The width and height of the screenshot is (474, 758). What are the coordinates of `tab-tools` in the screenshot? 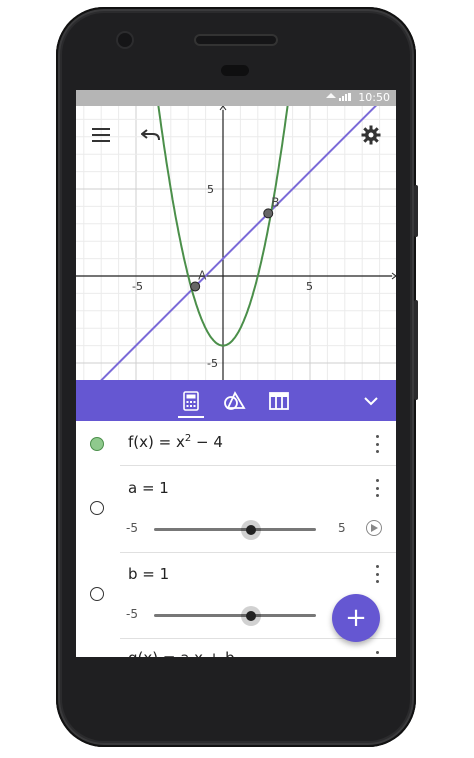 It's located at (235, 401).